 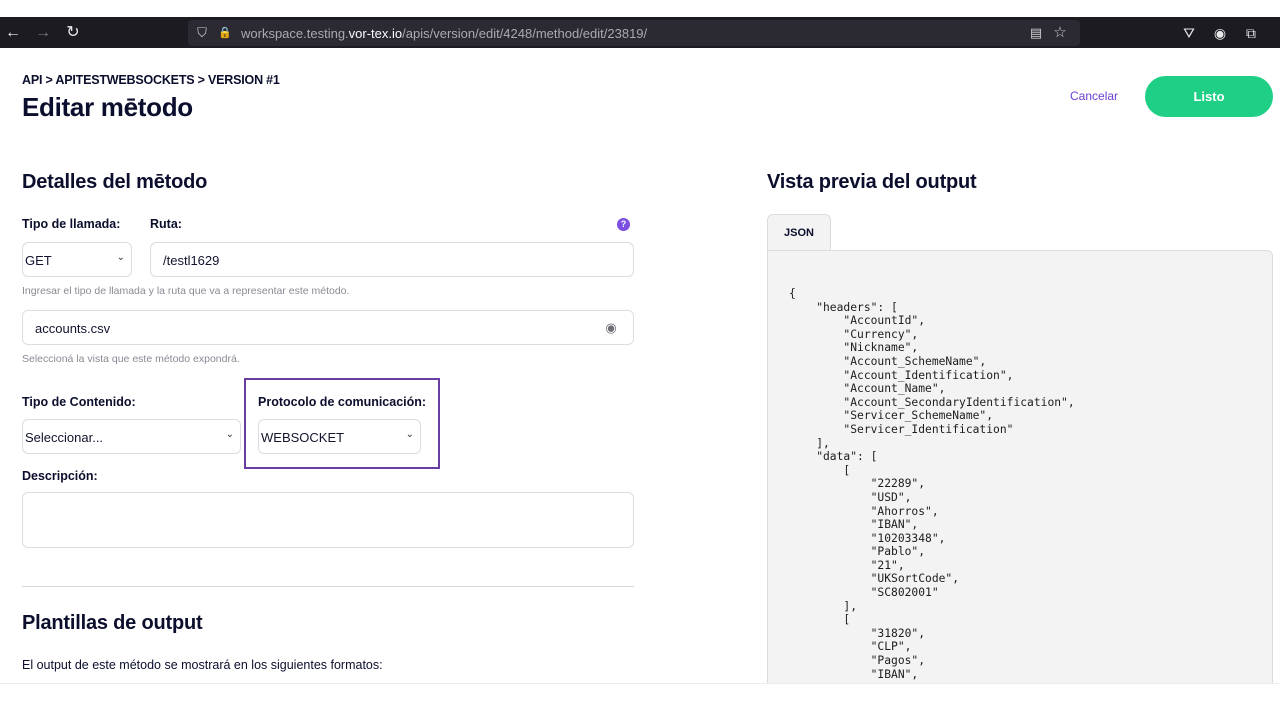 What do you see at coordinates (73, 328) in the screenshot?
I see `view-value: accounts.csv` at bounding box center [73, 328].